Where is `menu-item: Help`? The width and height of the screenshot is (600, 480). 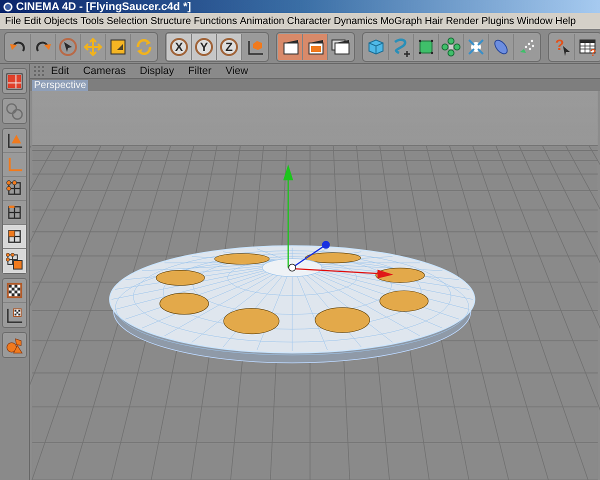 menu-item: Help is located at coordinates (565, 21).